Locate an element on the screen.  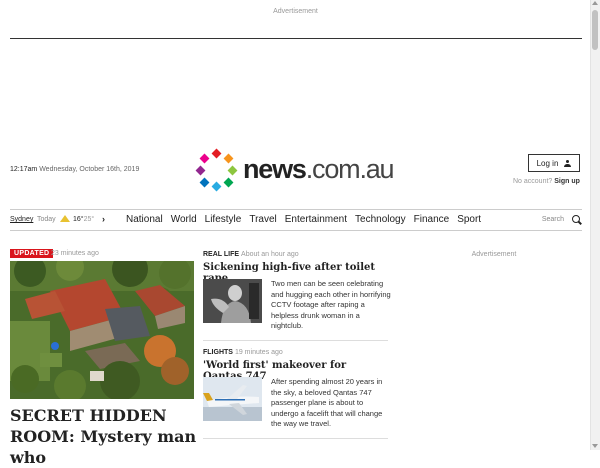
nav-item-finance: Finance is located at coordinates (432, 219).